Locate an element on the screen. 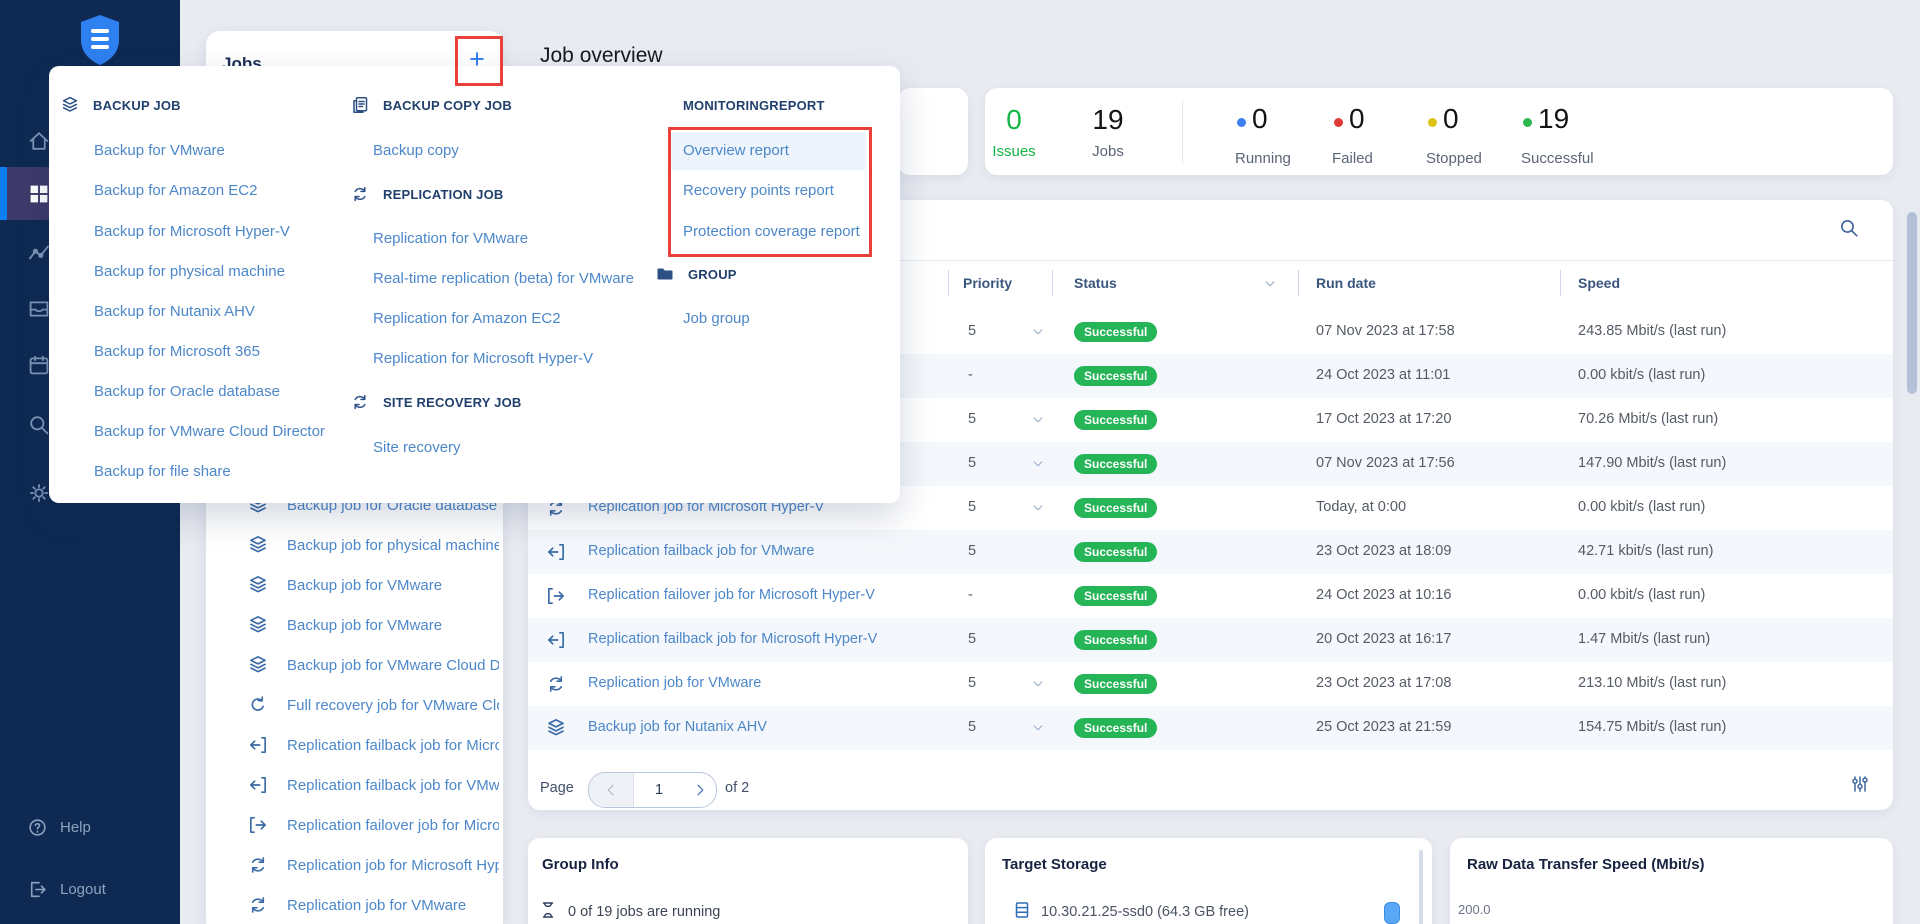 This screenshot has height=924, width=1920. column-header-priority: Priority is located at coordinates (987, 283).